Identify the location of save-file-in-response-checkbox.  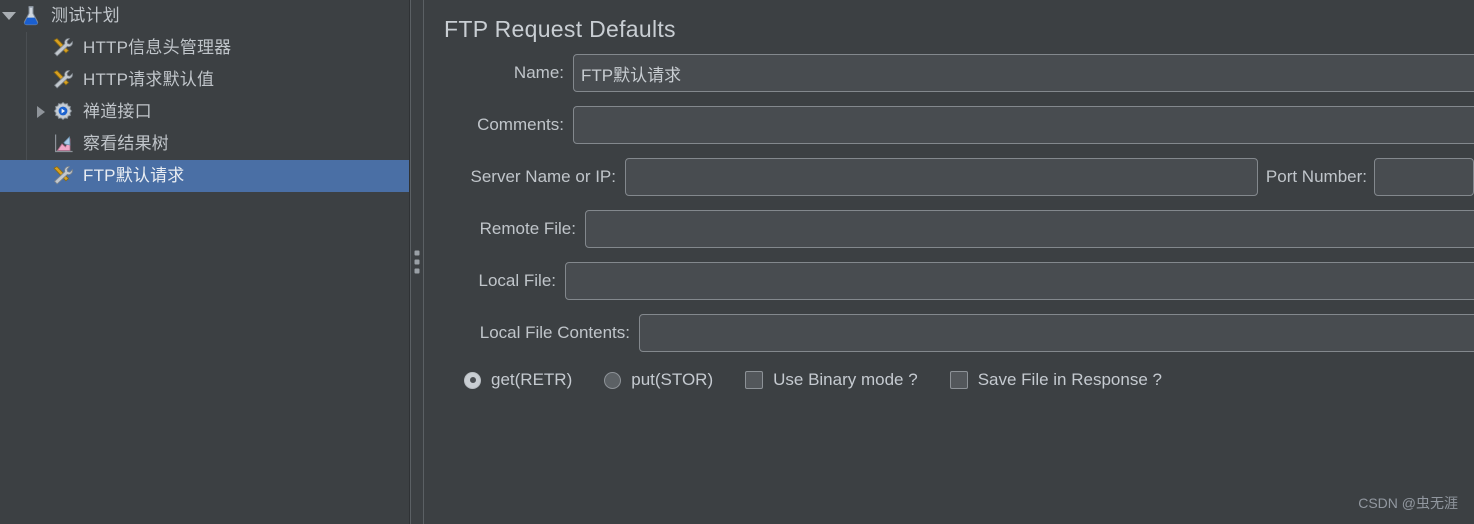
(958, 380).